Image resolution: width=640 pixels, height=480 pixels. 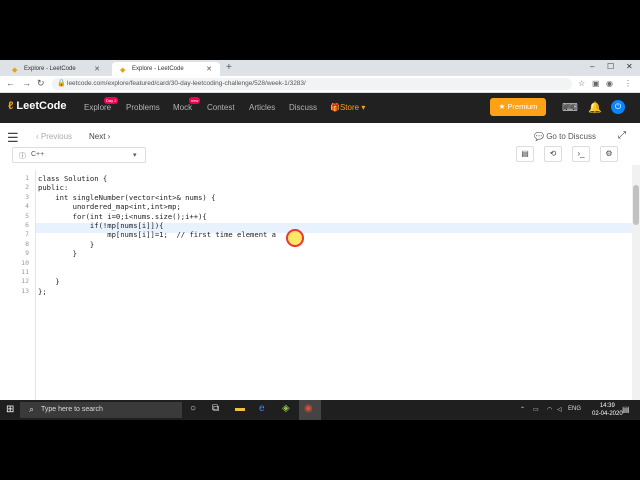 I want to click on code-line: mp[nums[i]]=1; // first time element a, so click(x=157, y=234).